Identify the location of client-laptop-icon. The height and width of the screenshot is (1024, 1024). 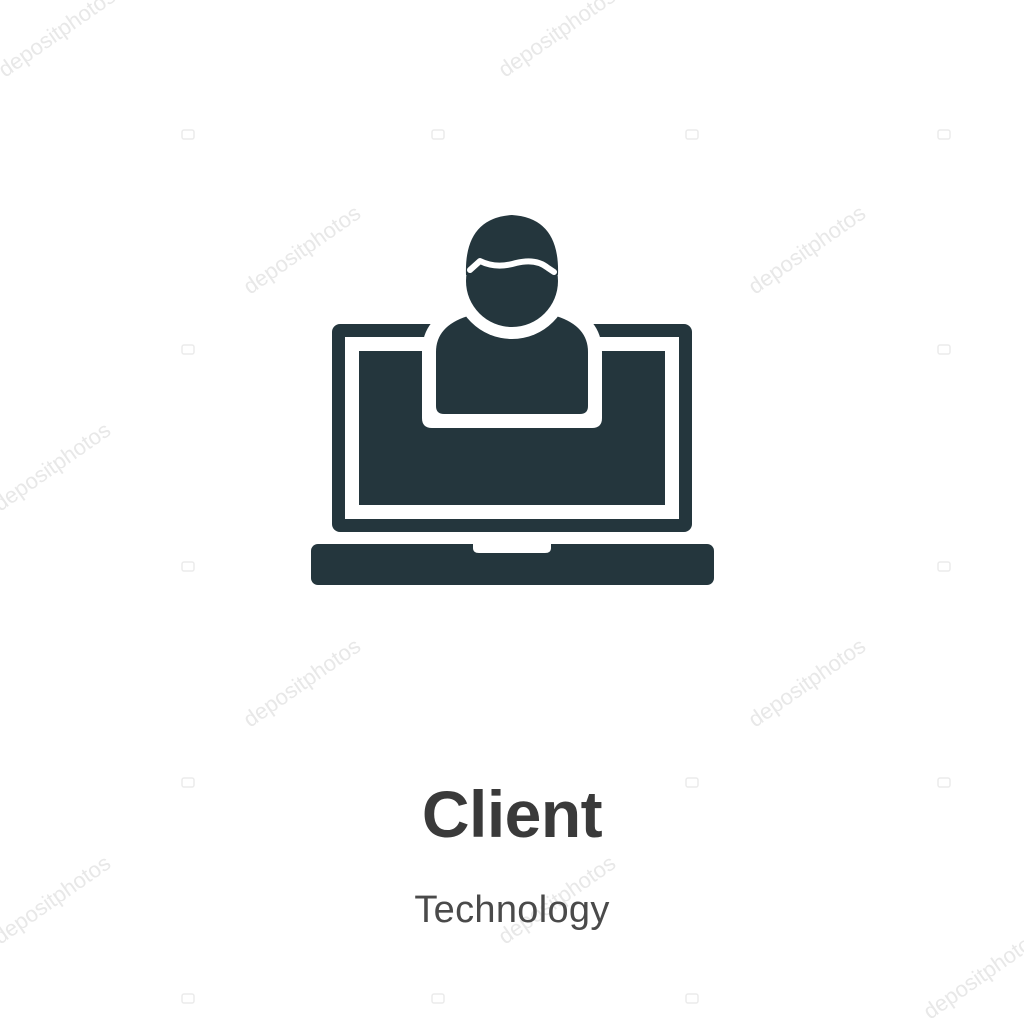
(512, 400).